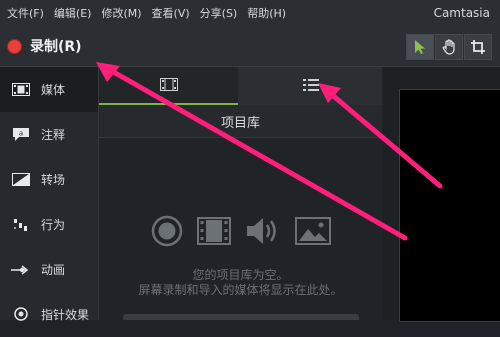 The height and width of the screenshot is (337, 500). Describe the element at coordinates (240, 121) in the screenshot. I see `panel-title: 项目库` at that location.